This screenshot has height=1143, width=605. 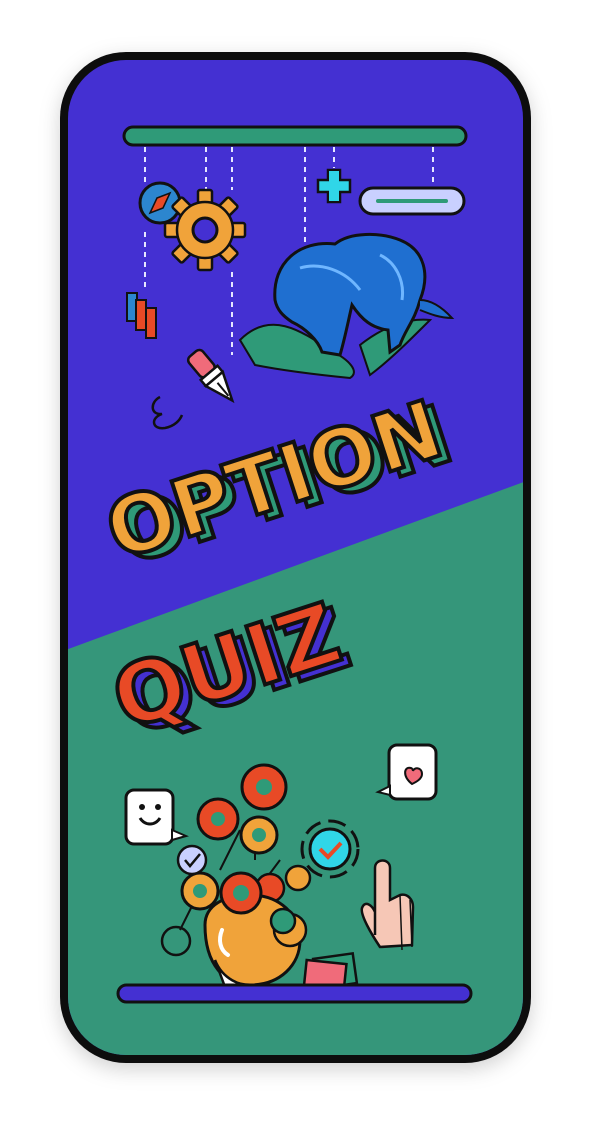 I want to click on small-check-badge-icon, so click(x=192, y=860).